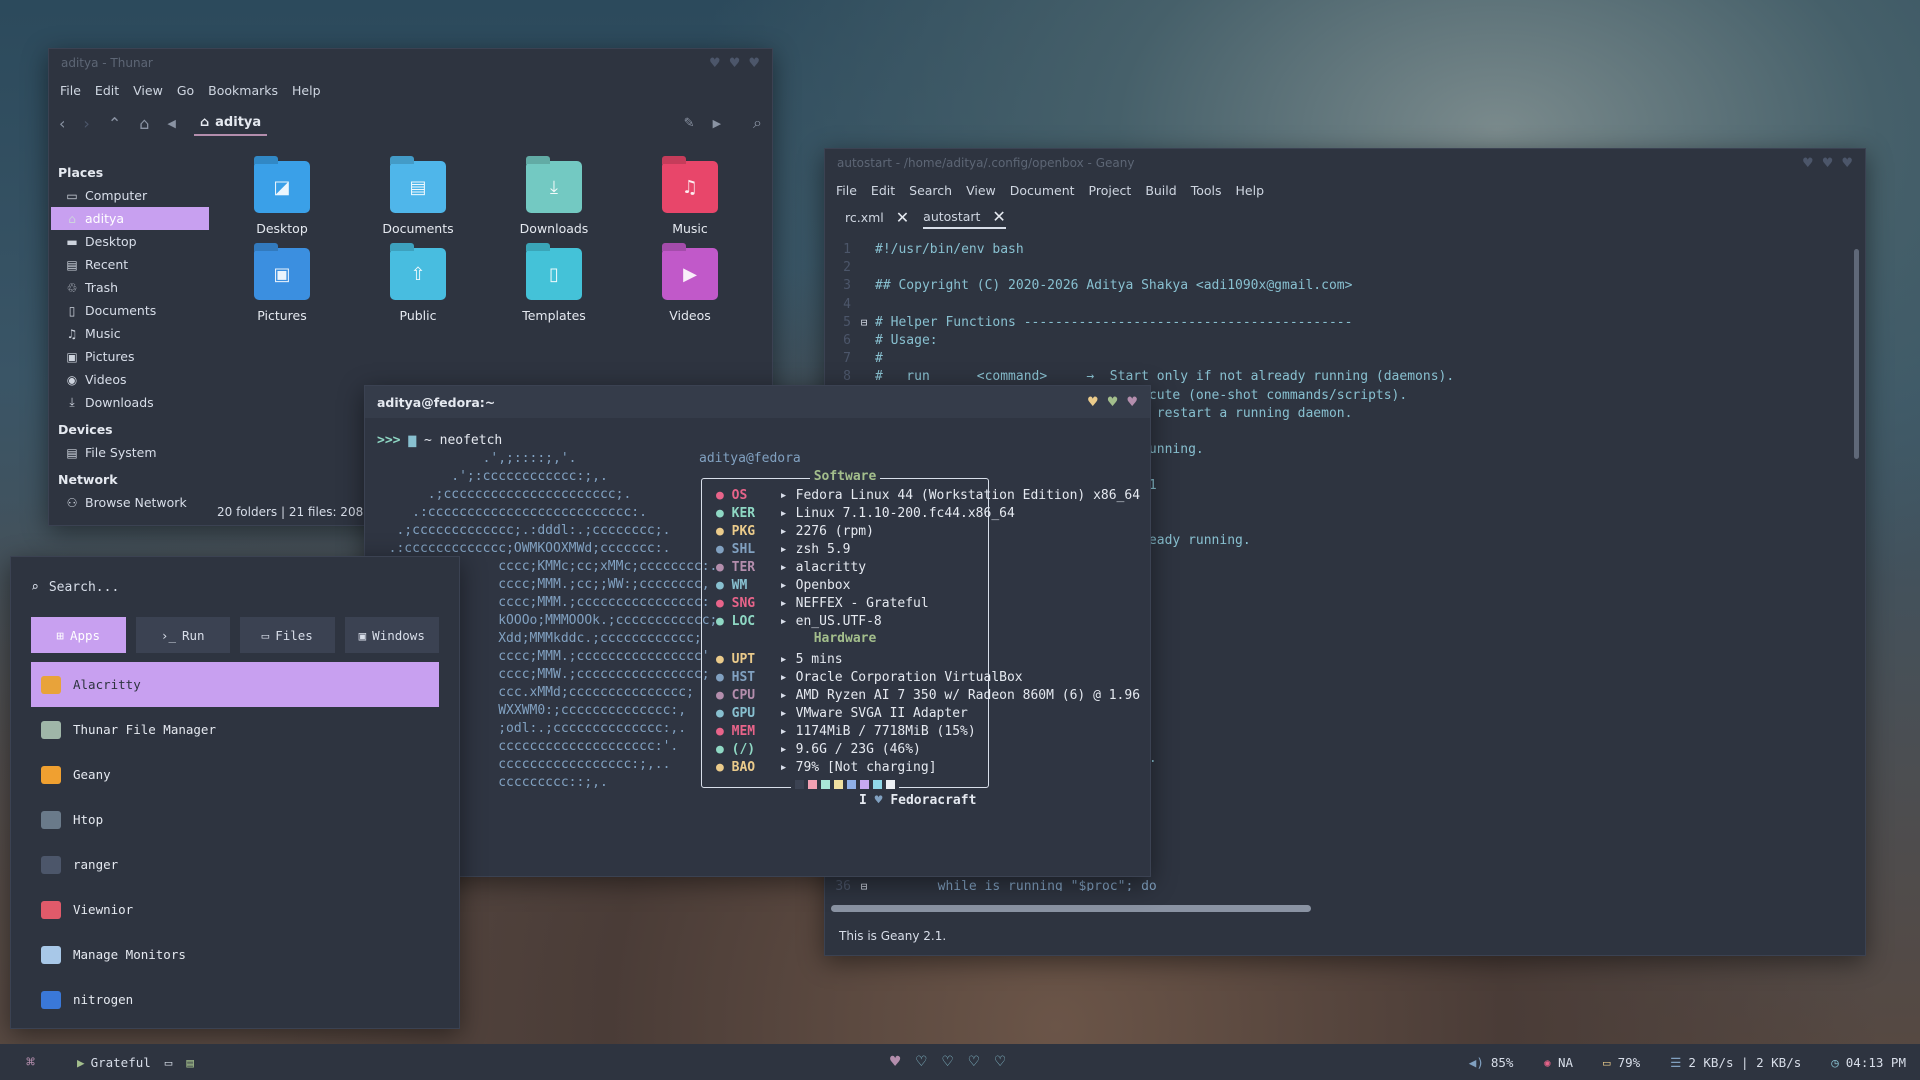  What do you see at coordinates (287, 635) in the screenshot?
I see `mode-files-button: ▭ Files` at bounding box center [287, 635].